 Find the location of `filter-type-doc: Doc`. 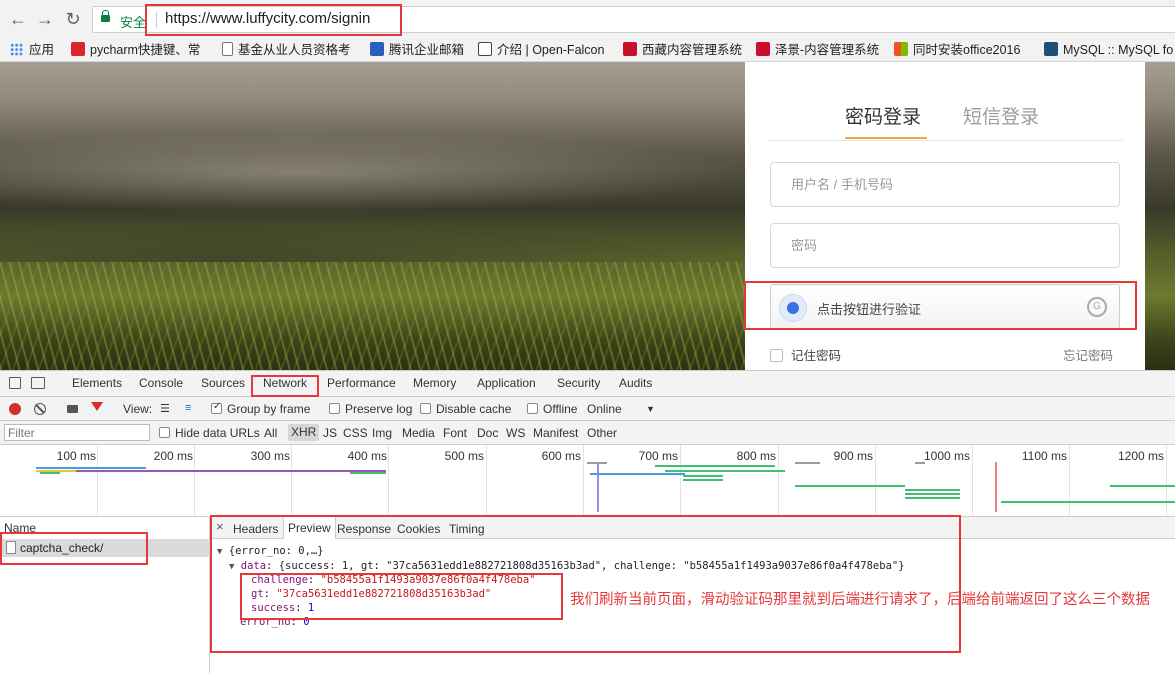

filter-type-doc: Doc is located at coordinates (487, 433).